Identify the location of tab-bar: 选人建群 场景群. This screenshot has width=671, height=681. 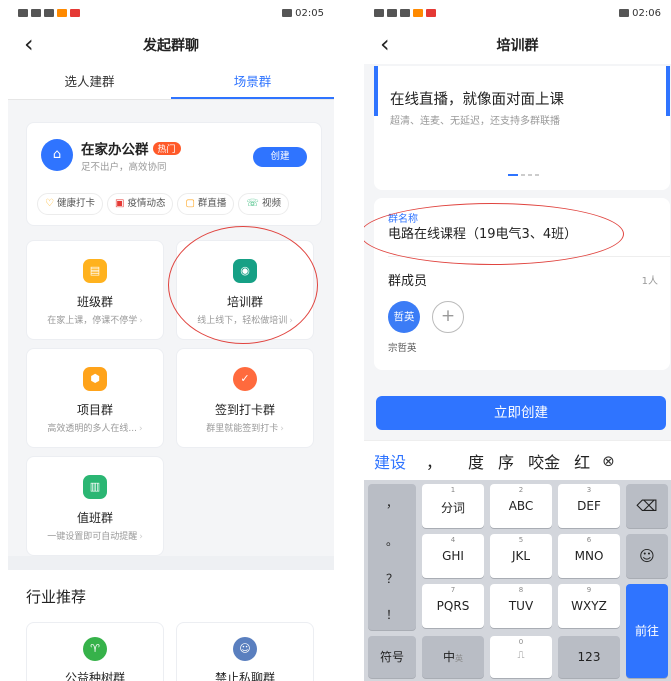
(171, 82).